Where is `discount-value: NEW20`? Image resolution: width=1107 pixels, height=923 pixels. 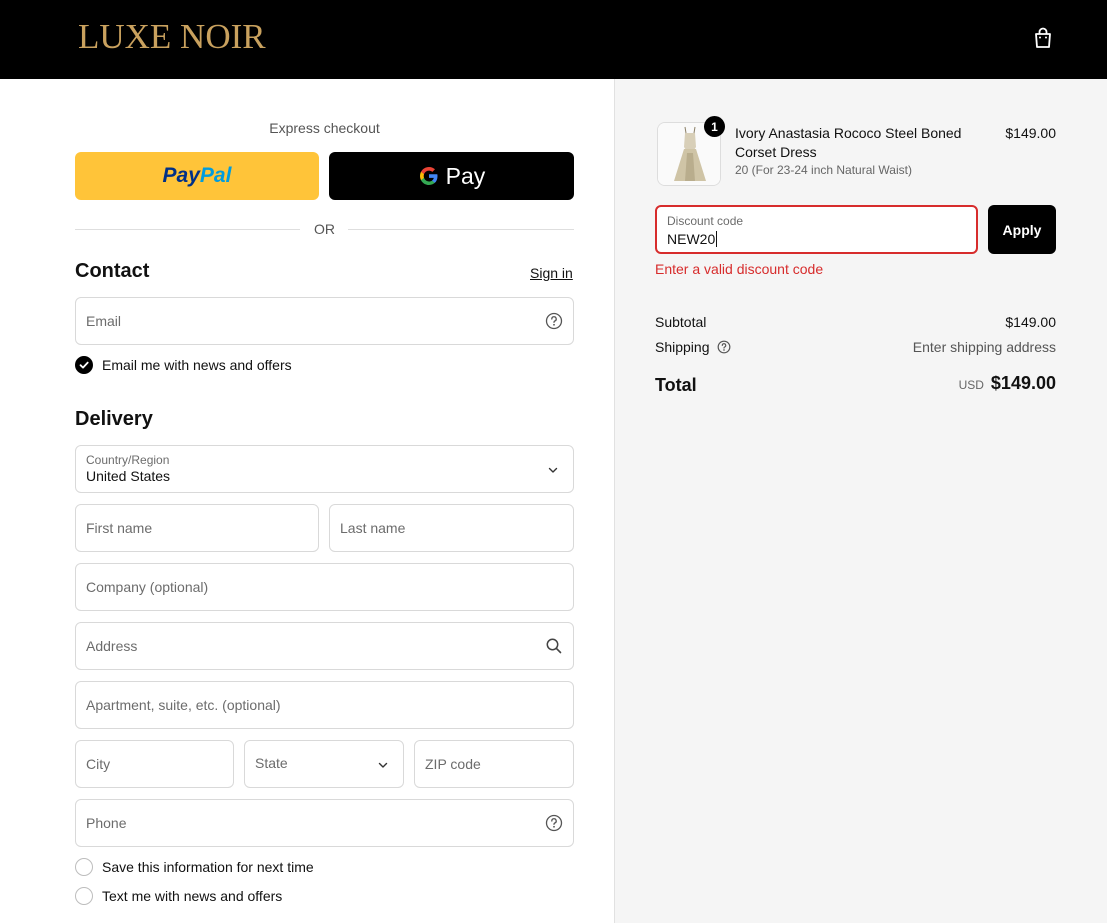 discount-value: NEW20 is located at coordinates (691, 239).